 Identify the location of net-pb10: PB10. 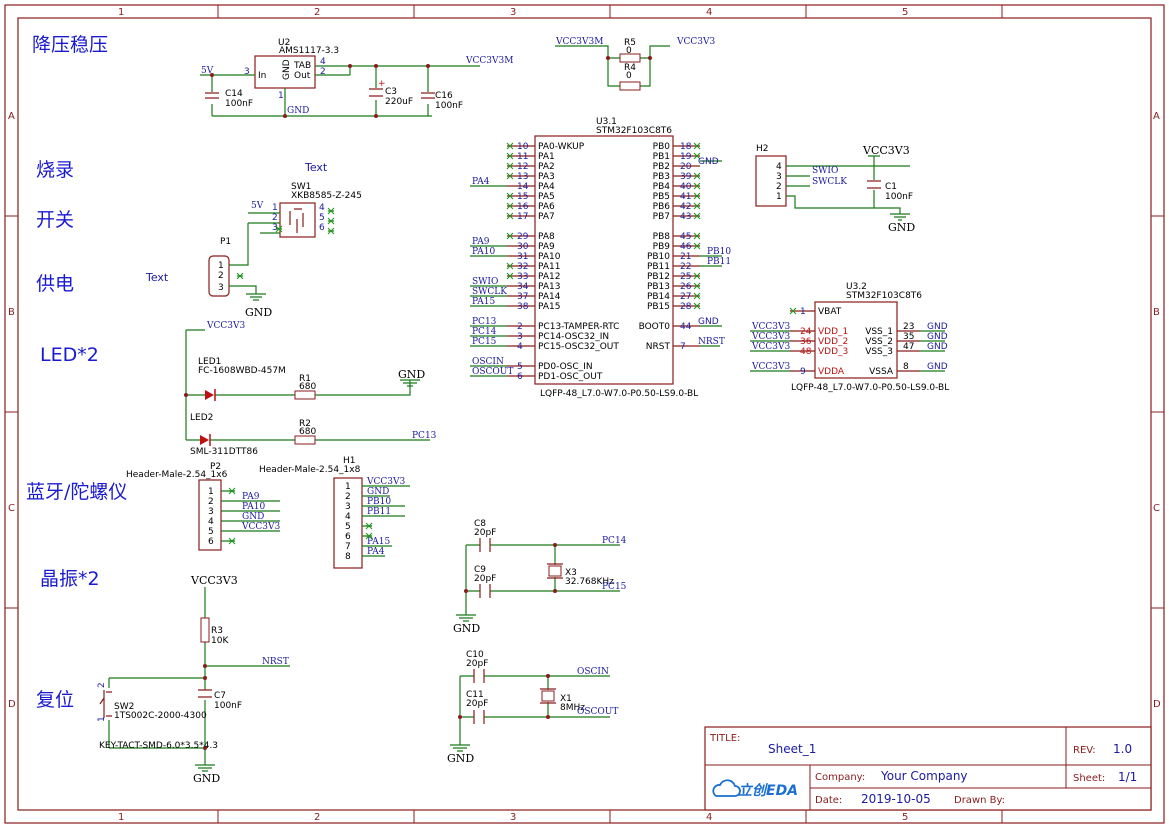
(719, 252).